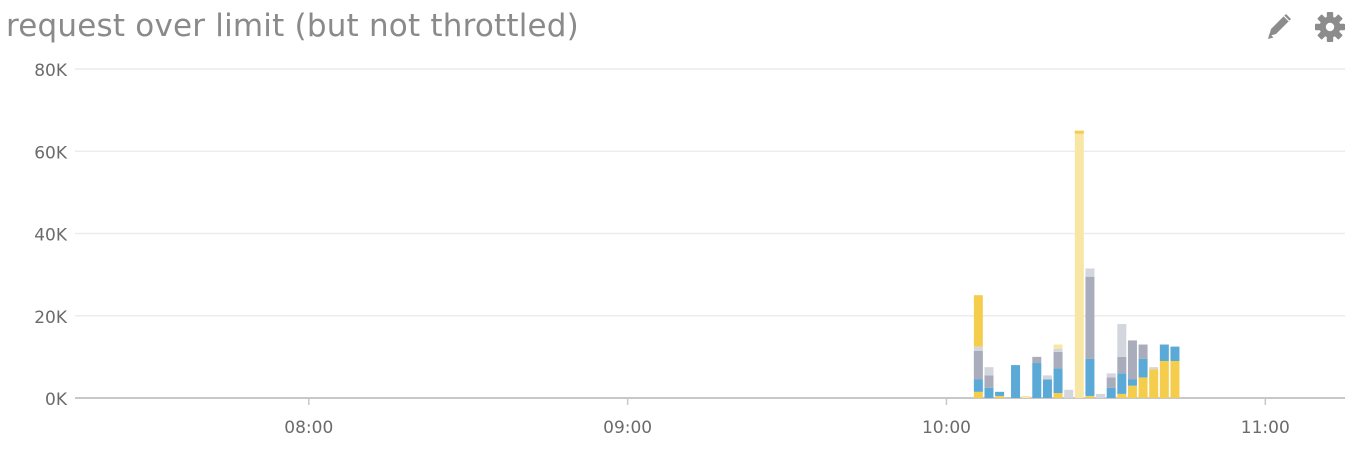 This screenshot has width=1358, height=452. Describe the element at coordinates (56, 400) in the screenshot. I see `y-tick-label: 0K` at that location.